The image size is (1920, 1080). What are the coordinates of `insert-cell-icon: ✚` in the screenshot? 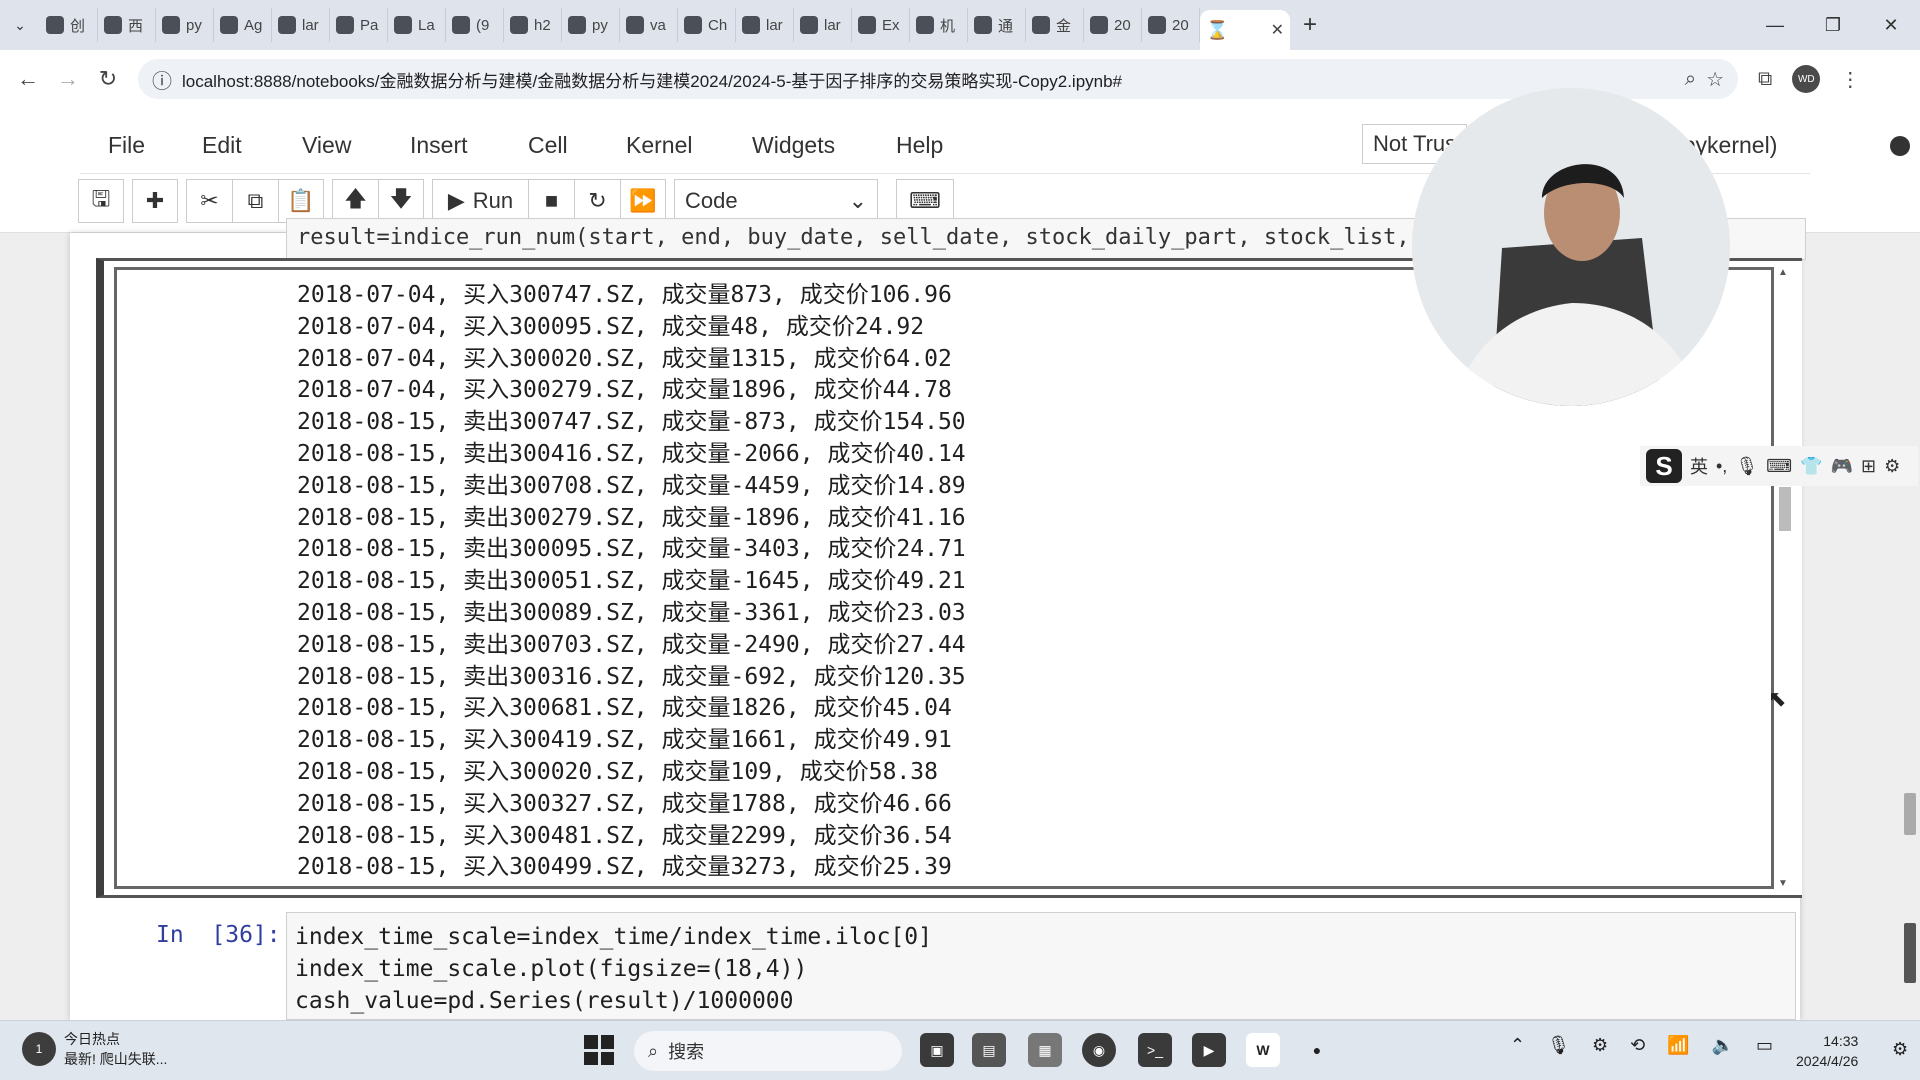 It's located at (155, 201).